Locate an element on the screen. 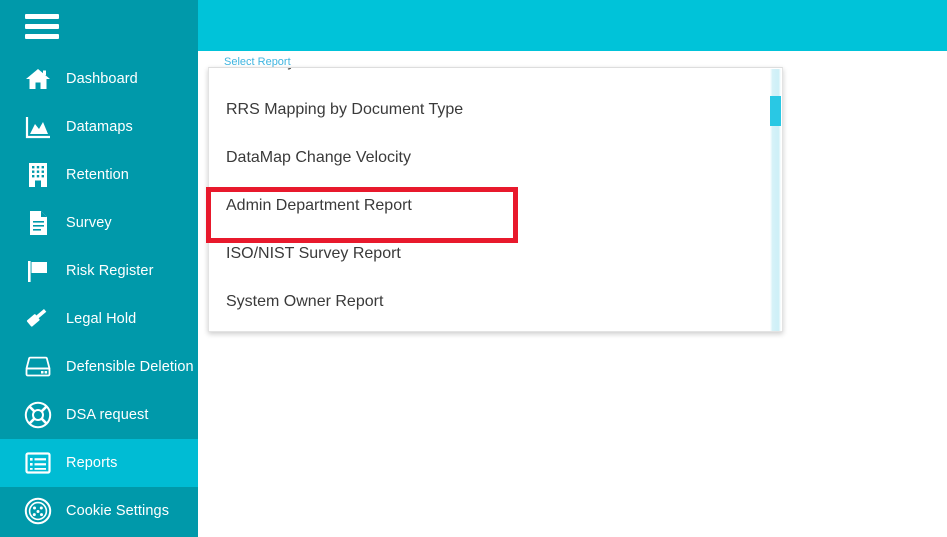  cookie-icon is located at coordinates (38, 511).